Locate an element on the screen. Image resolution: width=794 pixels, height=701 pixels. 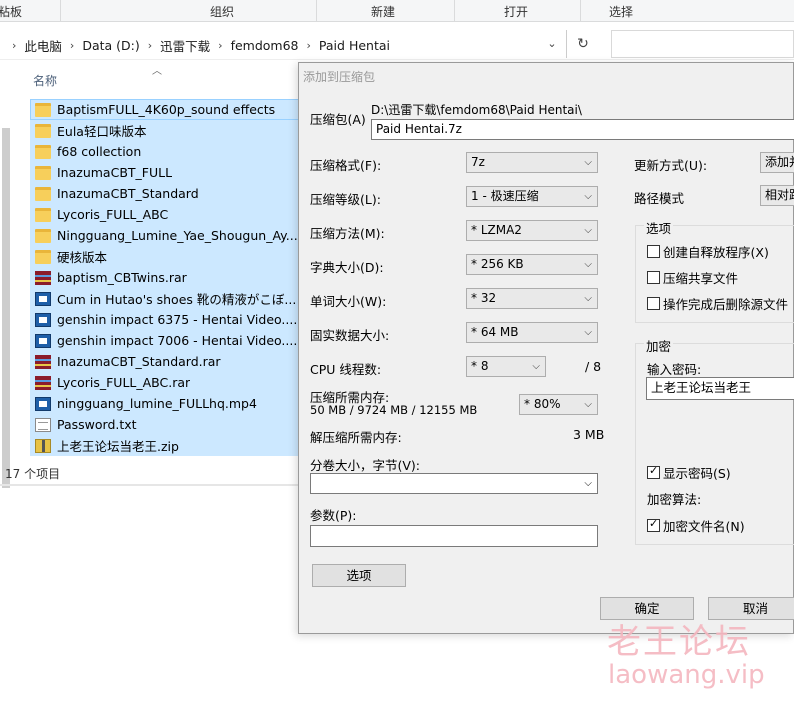
delete-after-label: 操作完成后删除源文件 is located at coordinates (726, 304).